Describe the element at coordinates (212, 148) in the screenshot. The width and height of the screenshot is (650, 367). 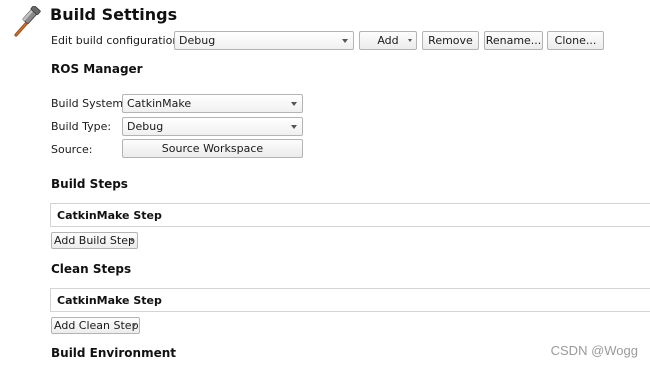
I see `source-workspace-button: Source Workspace` at that location.